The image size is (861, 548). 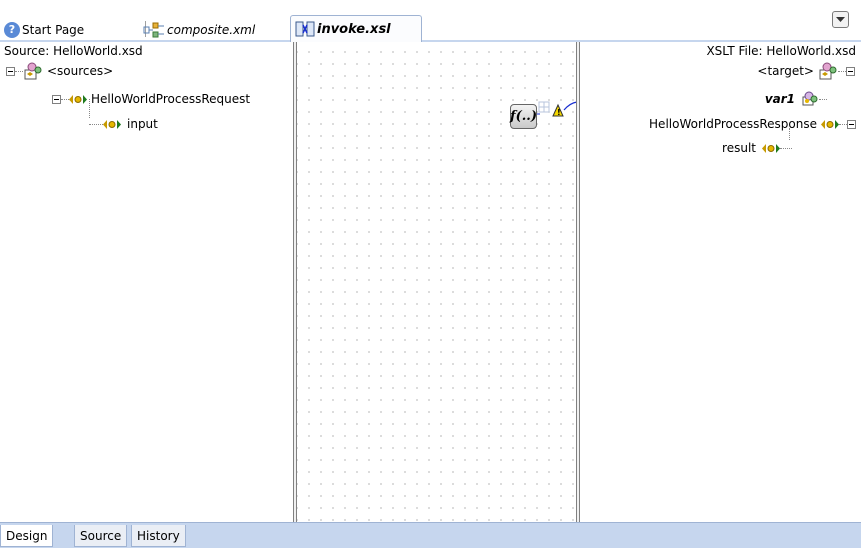 What do you see at coordinates (153, 29) in the screenshot?
I see `composite-icon` at bounding box center [153, 29].